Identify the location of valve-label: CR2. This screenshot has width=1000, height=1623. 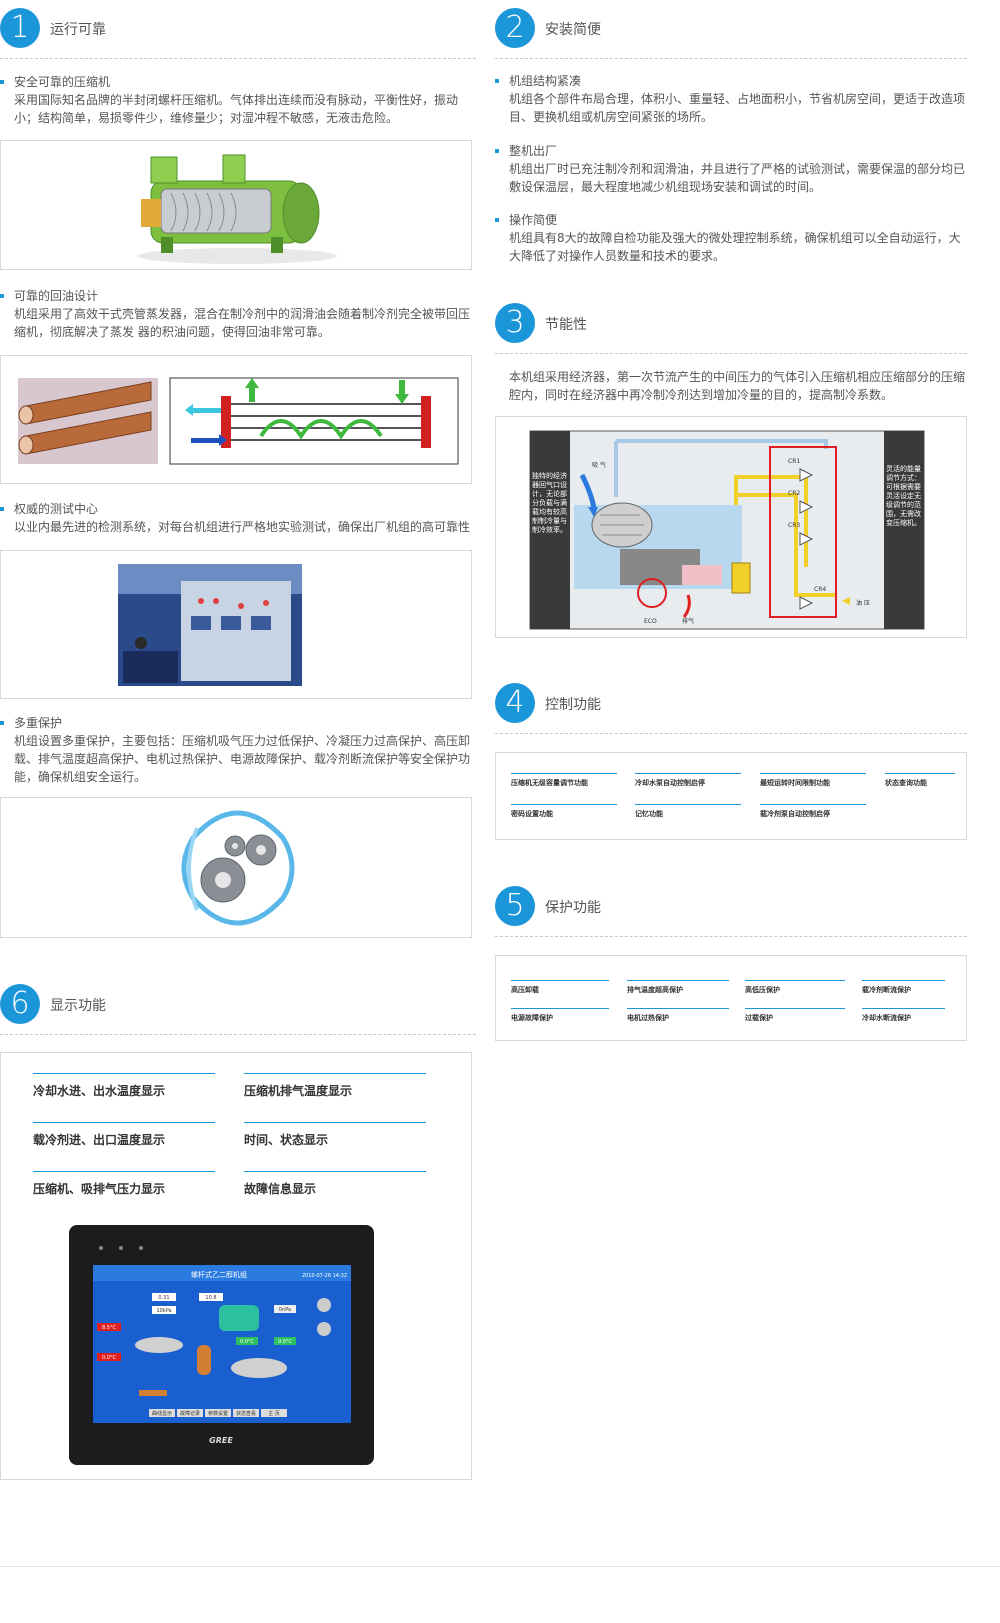
(794, 493).